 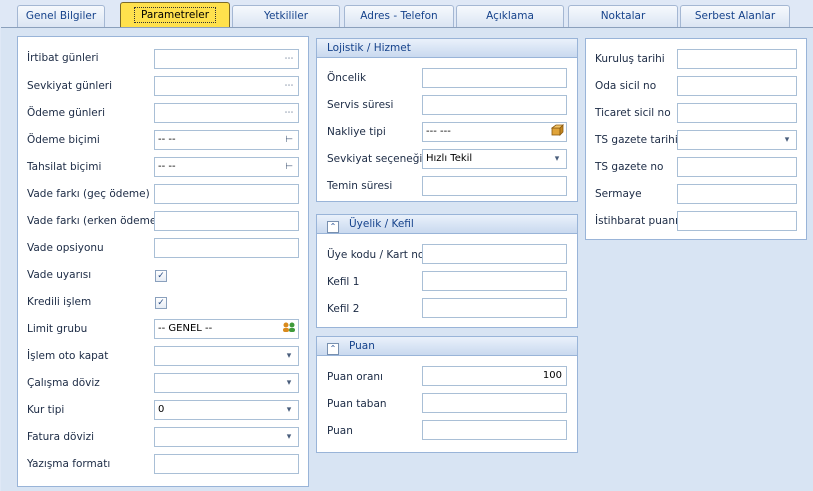 What do you see at coordinates (494, 376) in the screenshot?
I see `puan-orani-field: 100` at bounding box center [494, 376].